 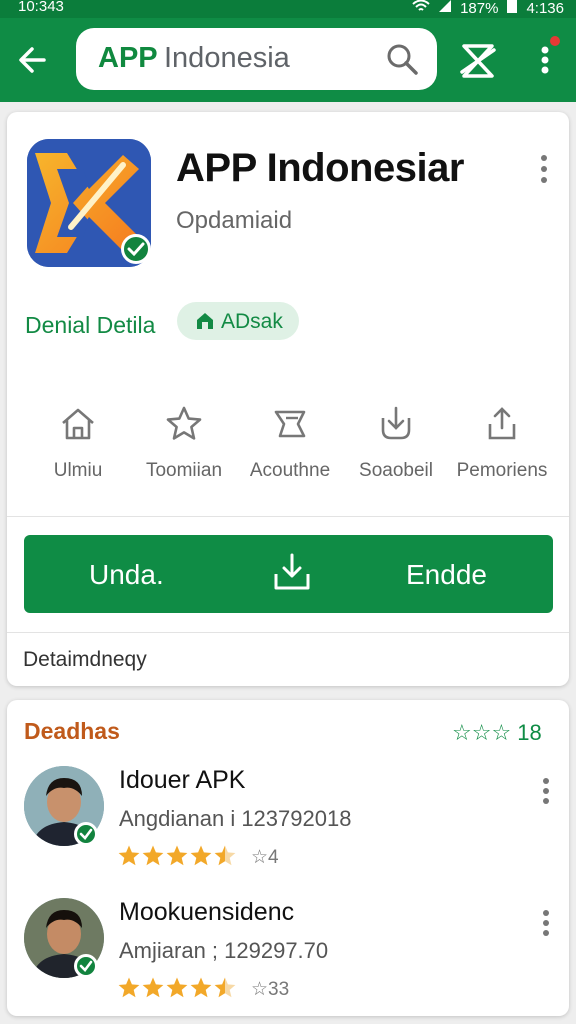 I want to click on review-title: Idouer APK, so click(x=182, y=780).